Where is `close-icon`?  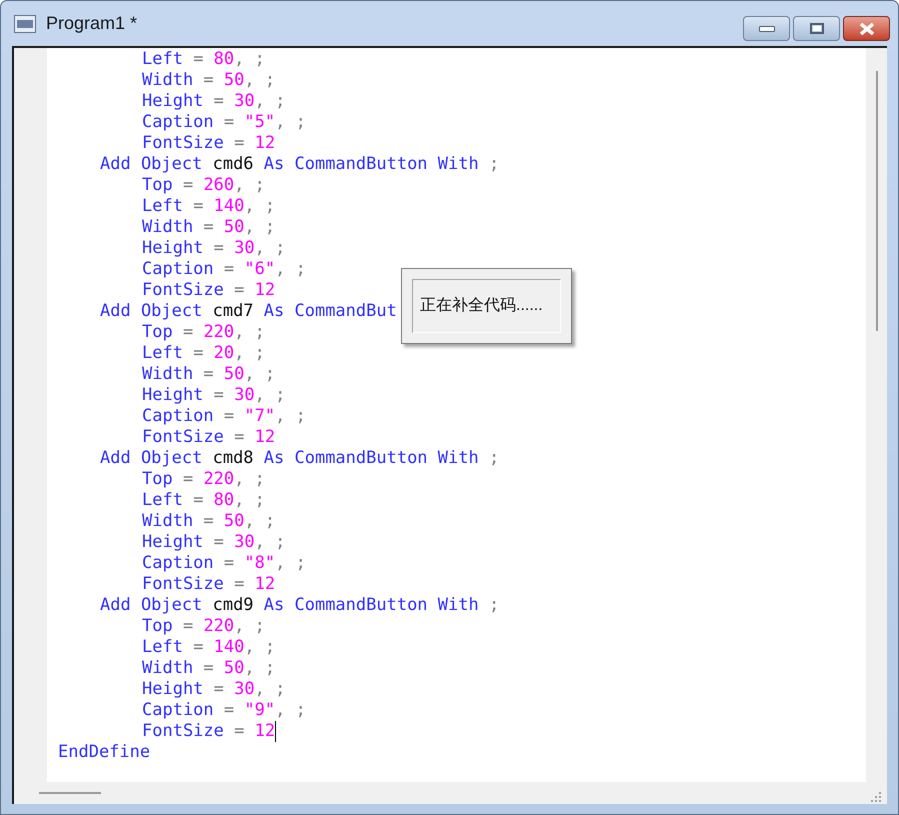
close-icon is located at coordinates (866, 28).